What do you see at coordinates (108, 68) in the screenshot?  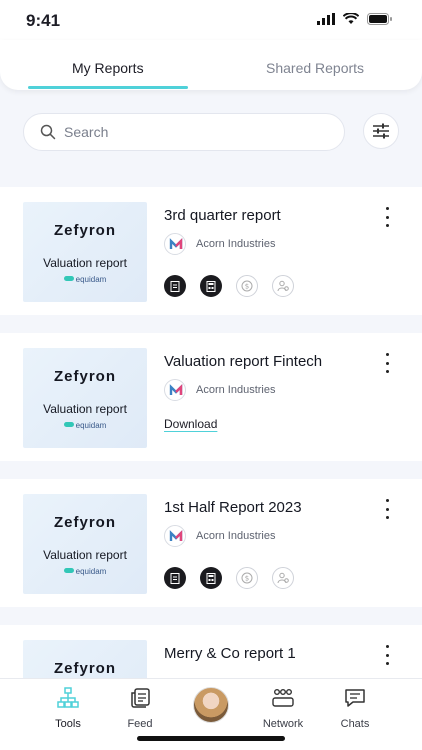 I see `tab-my-reports: My Reports` at bounding box center [108, 68].